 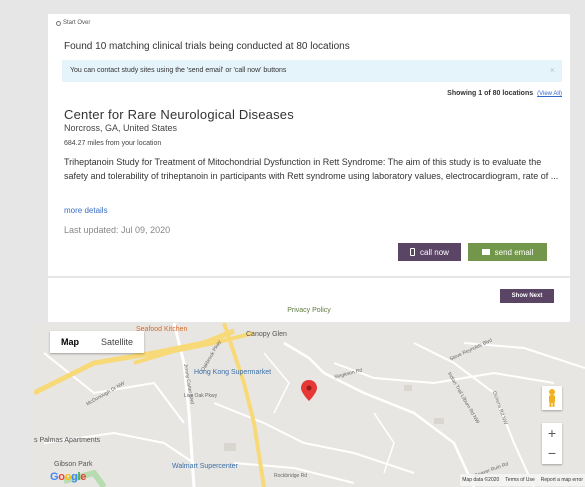 I want to click on call-now-button: call now, so click(x=429, y=252).